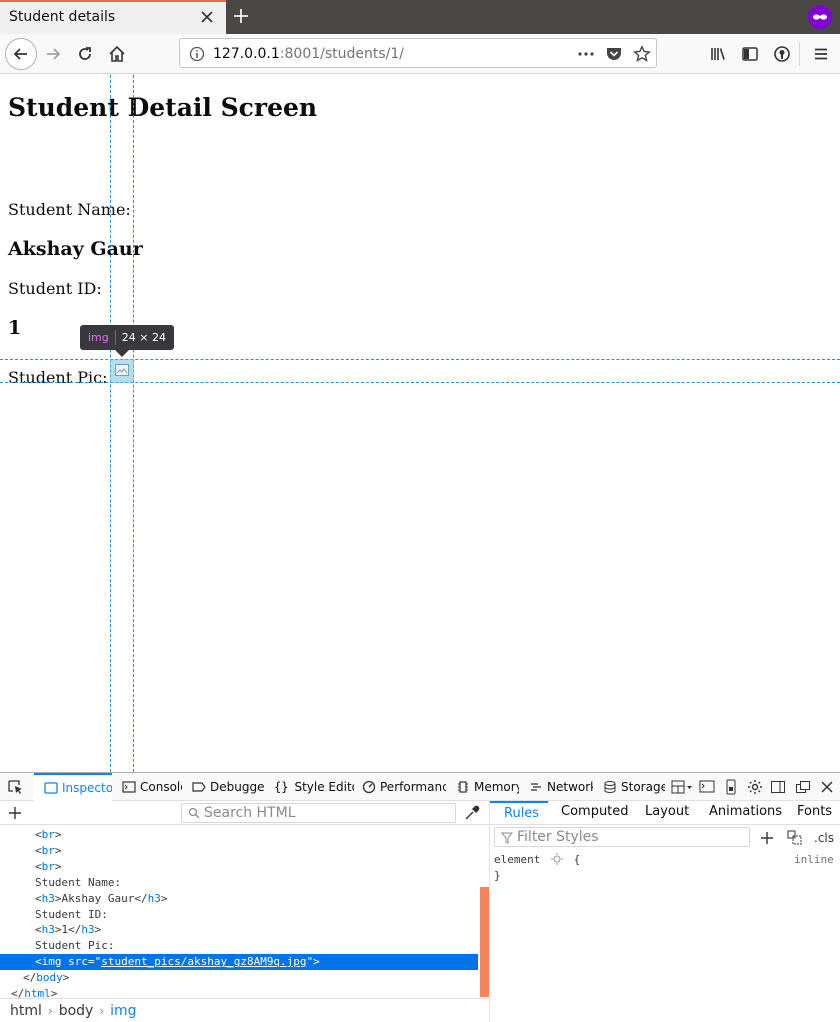 Image resolution: width=840 pixels, height=1022 pixels. Describe the element at coordinates (755, 787) in the screenshot. I see `settings-gear-icon` at that location.